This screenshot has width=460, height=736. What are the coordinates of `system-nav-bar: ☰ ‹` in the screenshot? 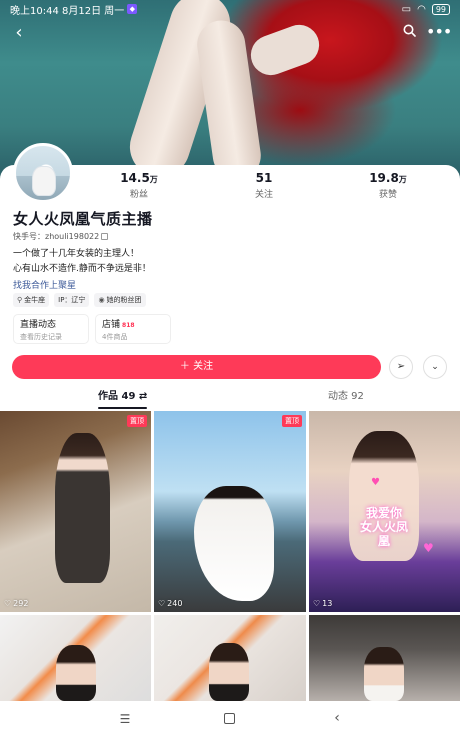 It's located at (230, 720).